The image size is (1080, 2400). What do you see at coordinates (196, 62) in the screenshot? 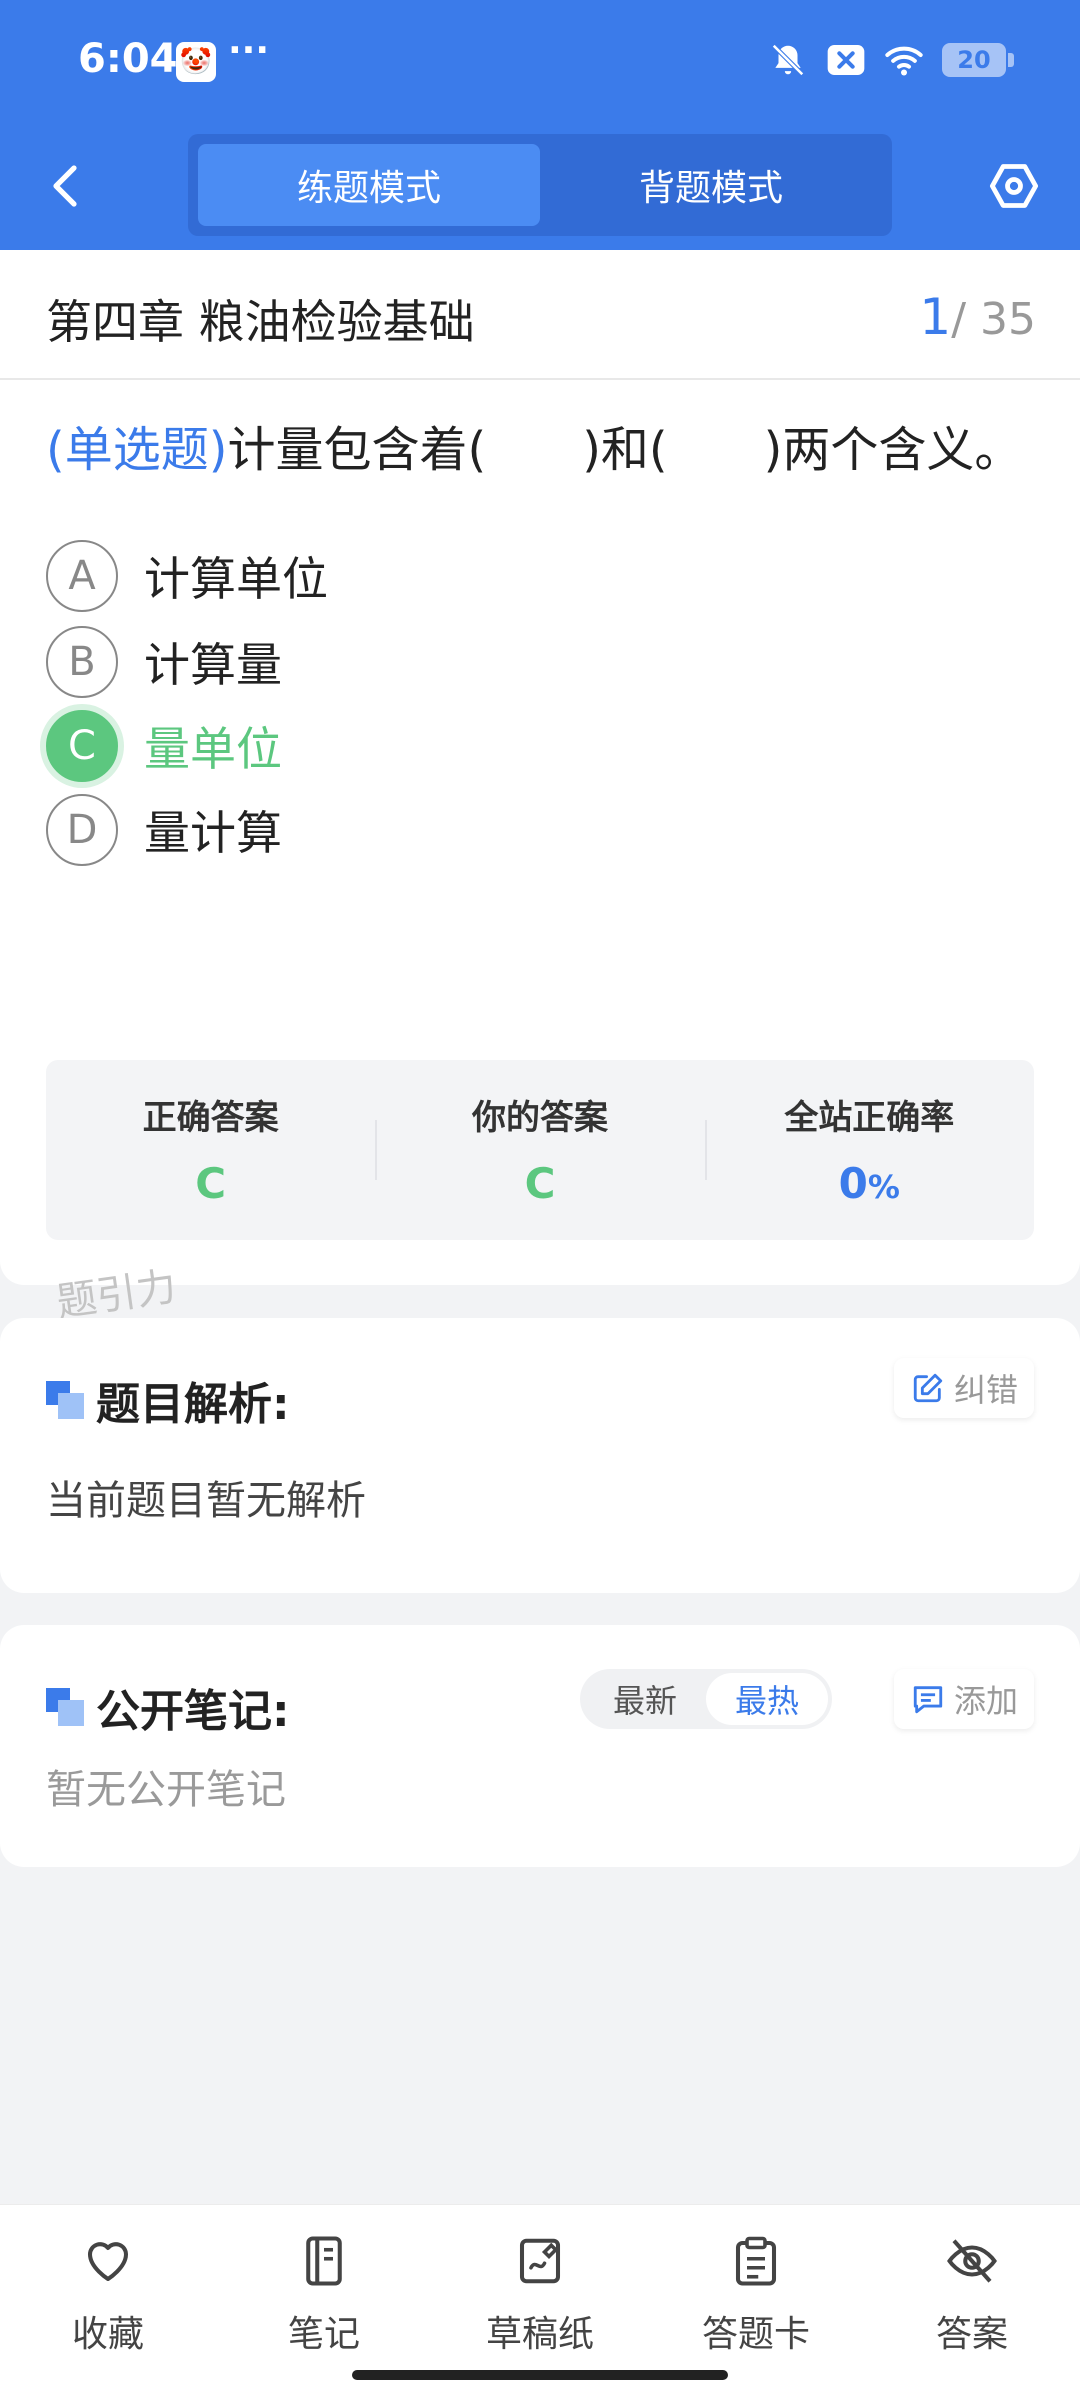
I see `app-notification-icon: 🤡` at bounding box center [196, 62].